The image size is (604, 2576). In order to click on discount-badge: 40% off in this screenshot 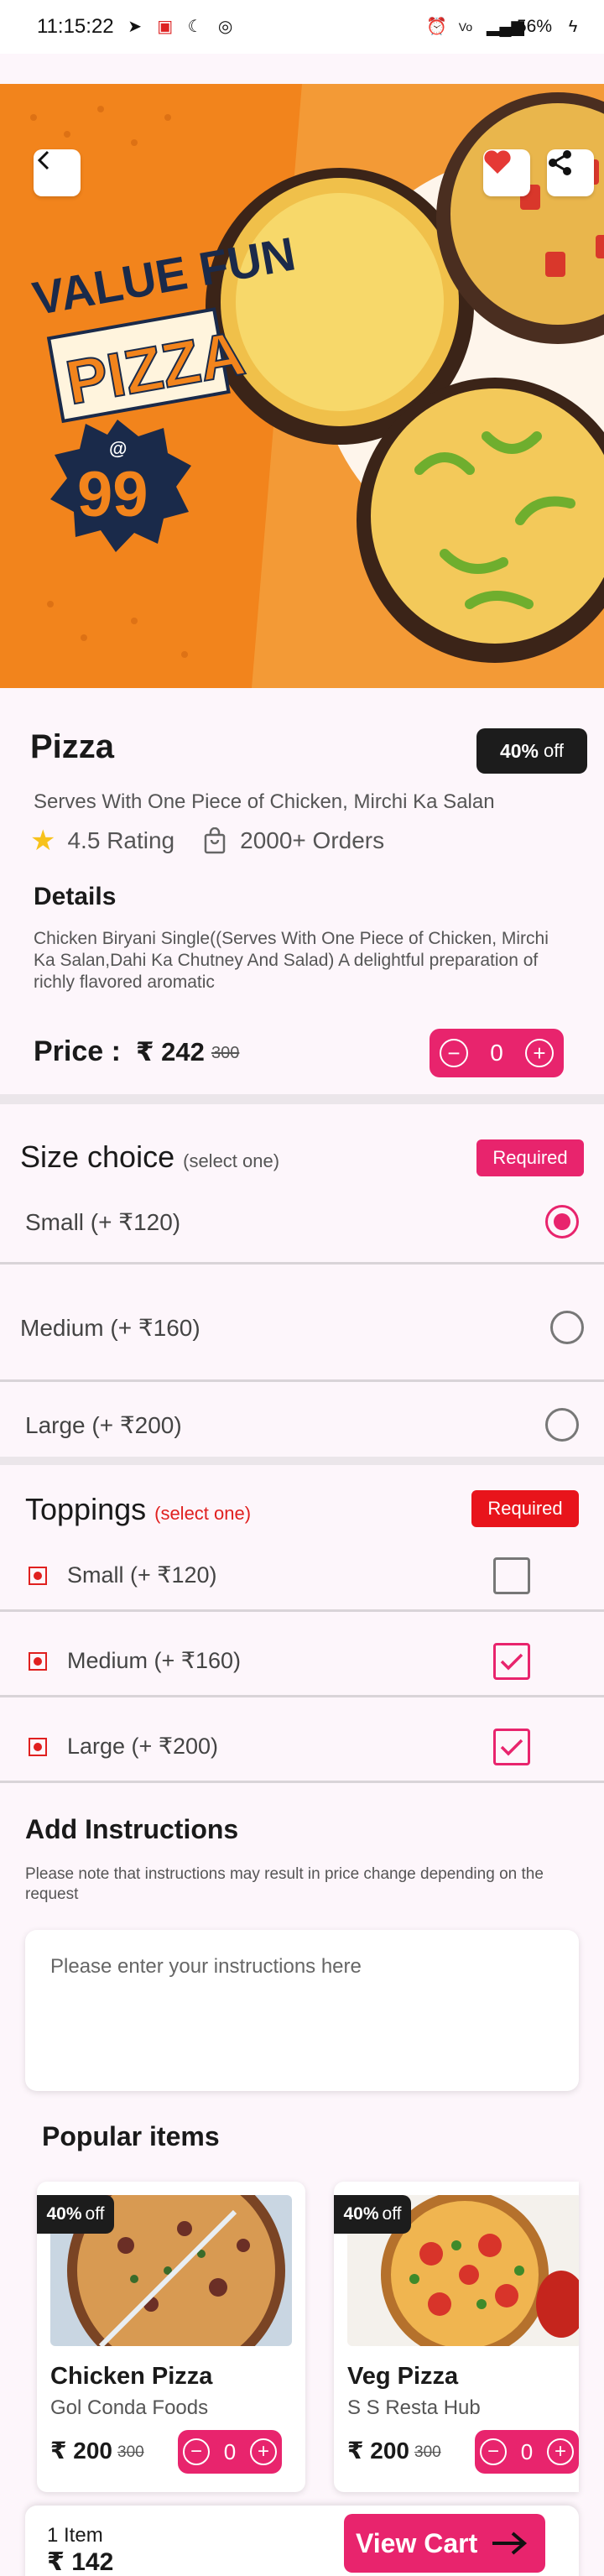, I will do `click(531, 751)`.